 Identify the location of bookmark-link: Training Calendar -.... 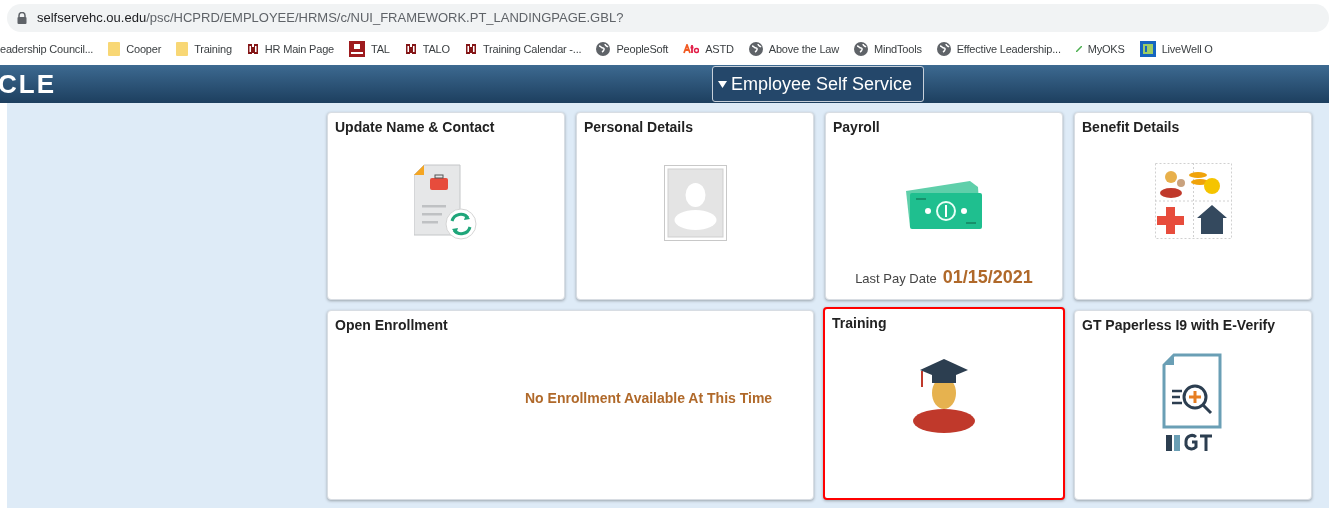
(532, 49).